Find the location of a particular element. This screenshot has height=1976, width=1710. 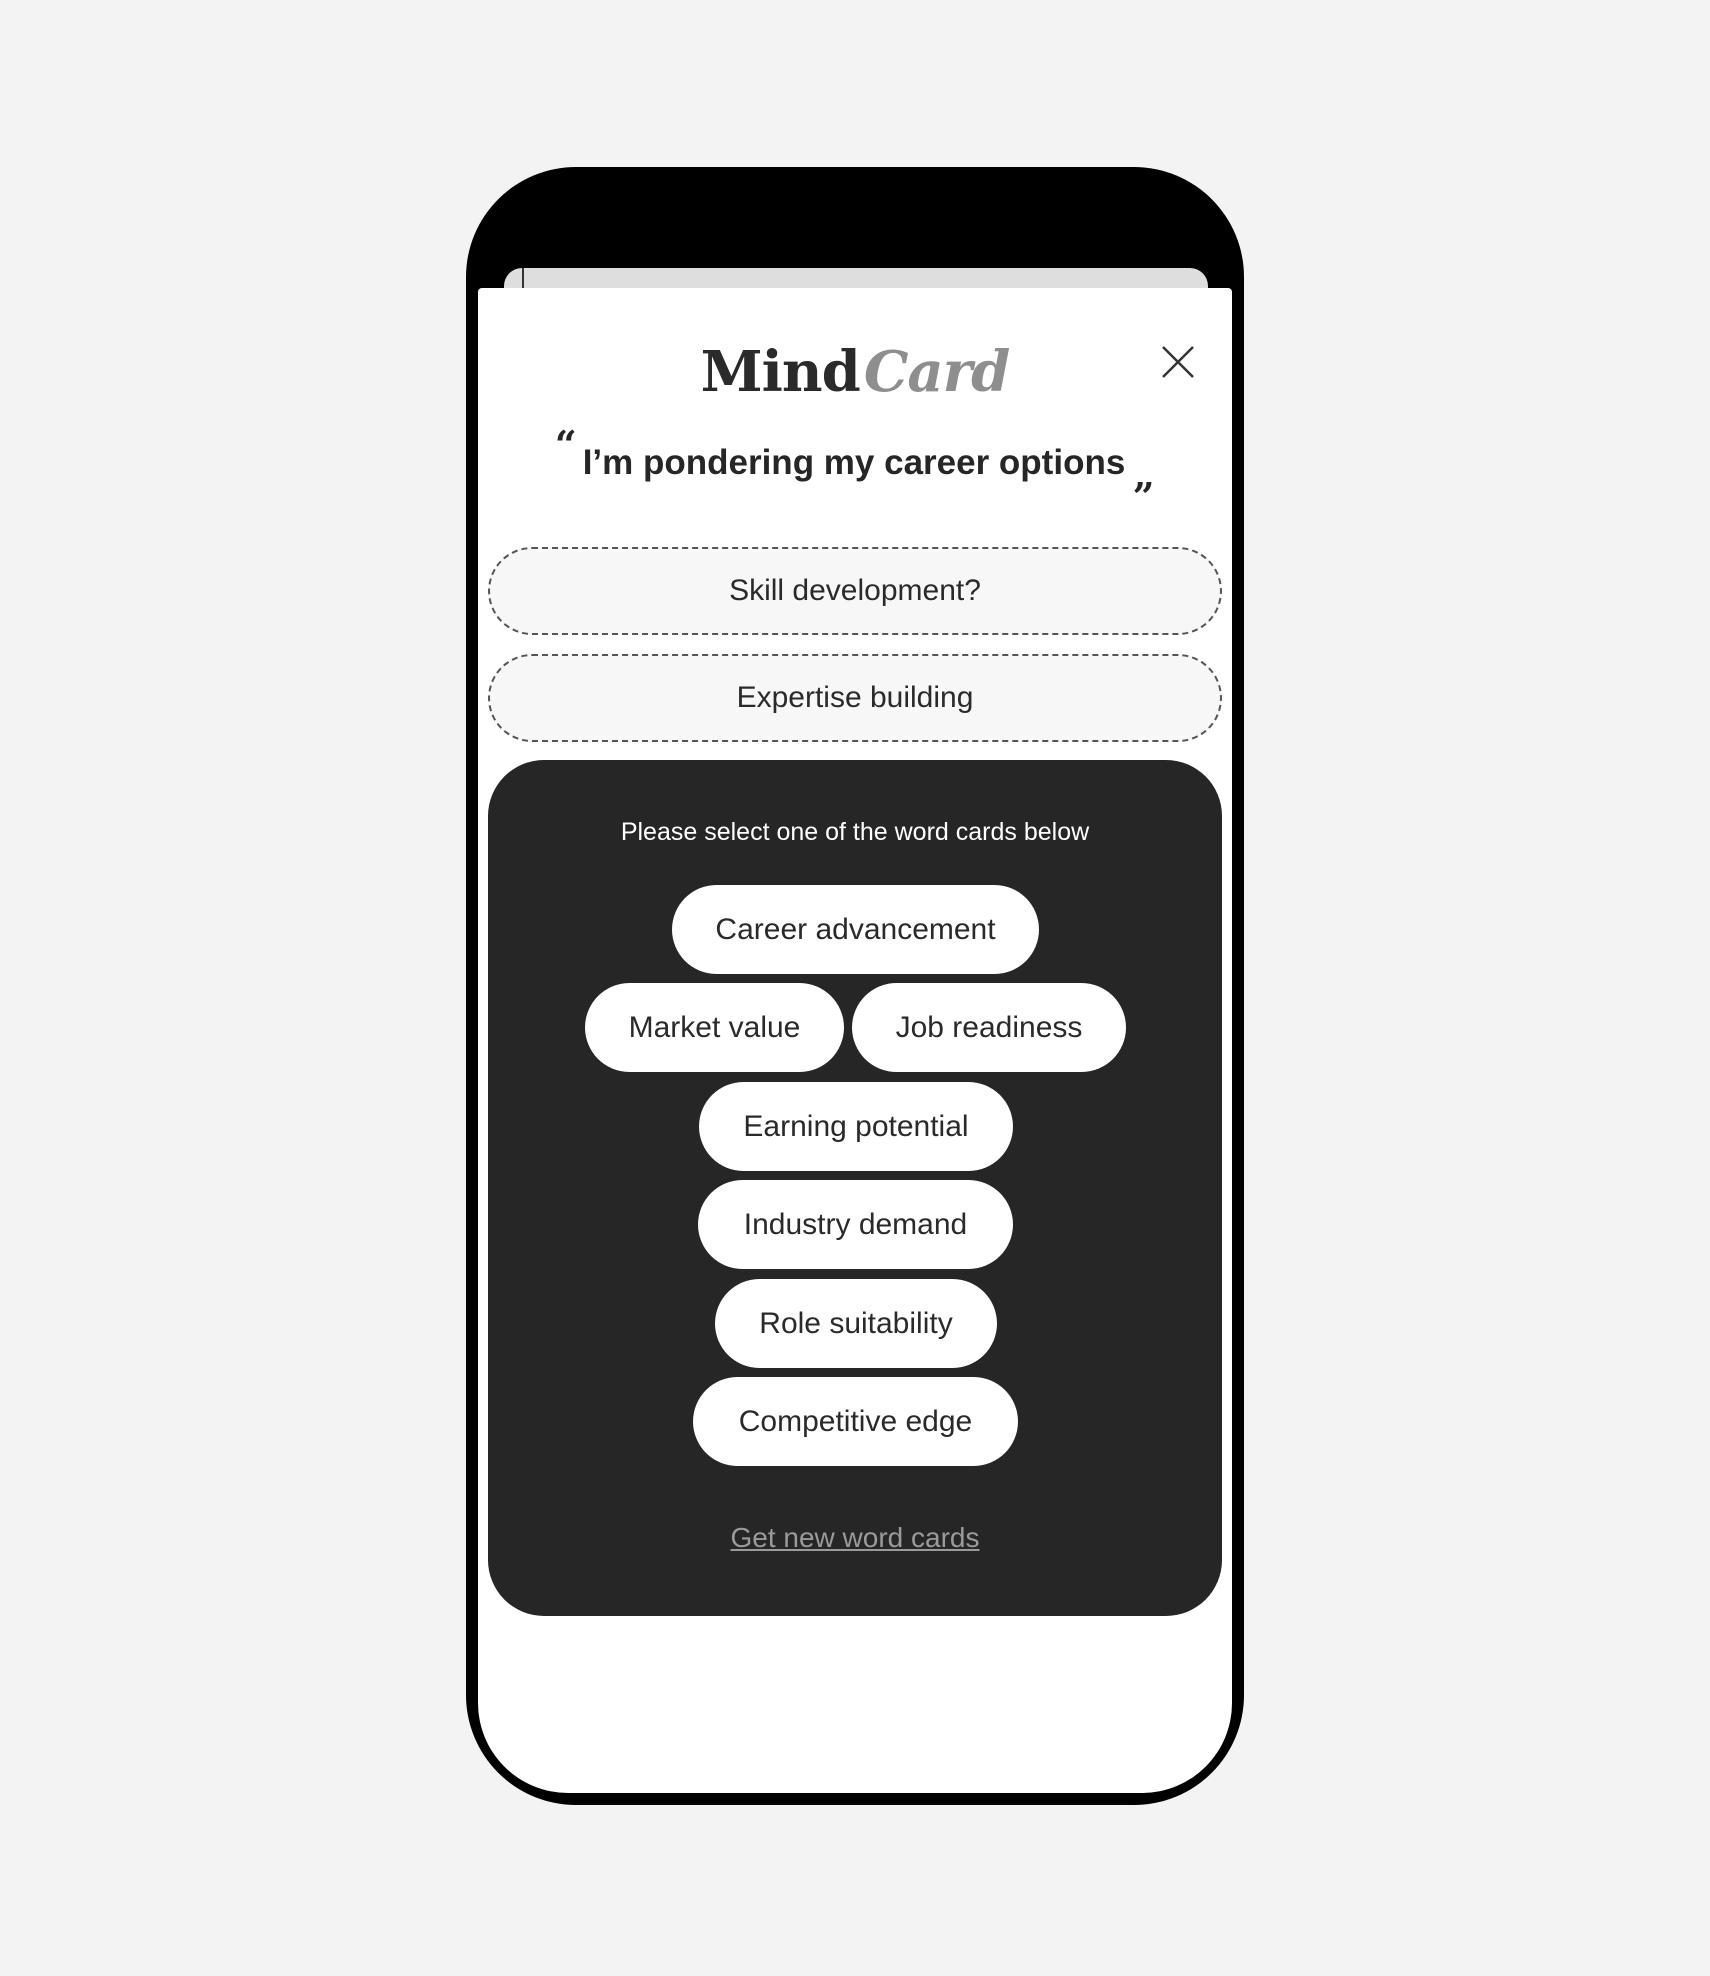

selected-word-slot: Expertise building is located at coordinates (855, 698).